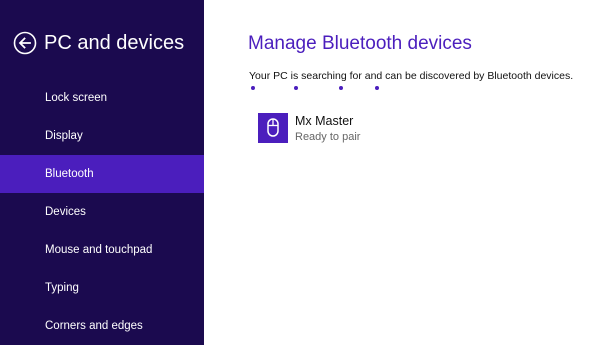  What do you see at coordinates (102, 326) in the screenshot?
I see `sidebar-item-corners-and-edges: Corners and edges` at bounding box center [102, 326].